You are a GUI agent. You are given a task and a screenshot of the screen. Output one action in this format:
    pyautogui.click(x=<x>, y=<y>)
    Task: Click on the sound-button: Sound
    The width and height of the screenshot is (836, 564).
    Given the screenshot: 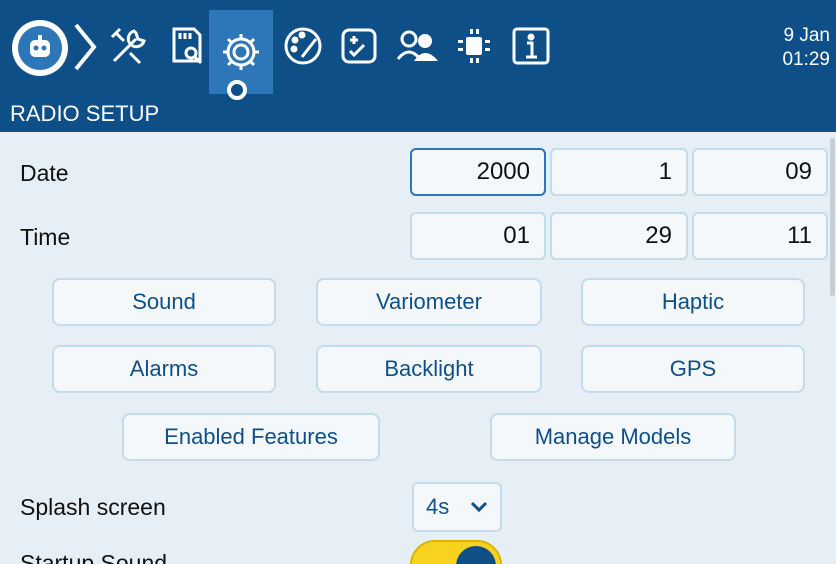 What is the action you would take?
    pyautogui.click(x=164, y=302)
    